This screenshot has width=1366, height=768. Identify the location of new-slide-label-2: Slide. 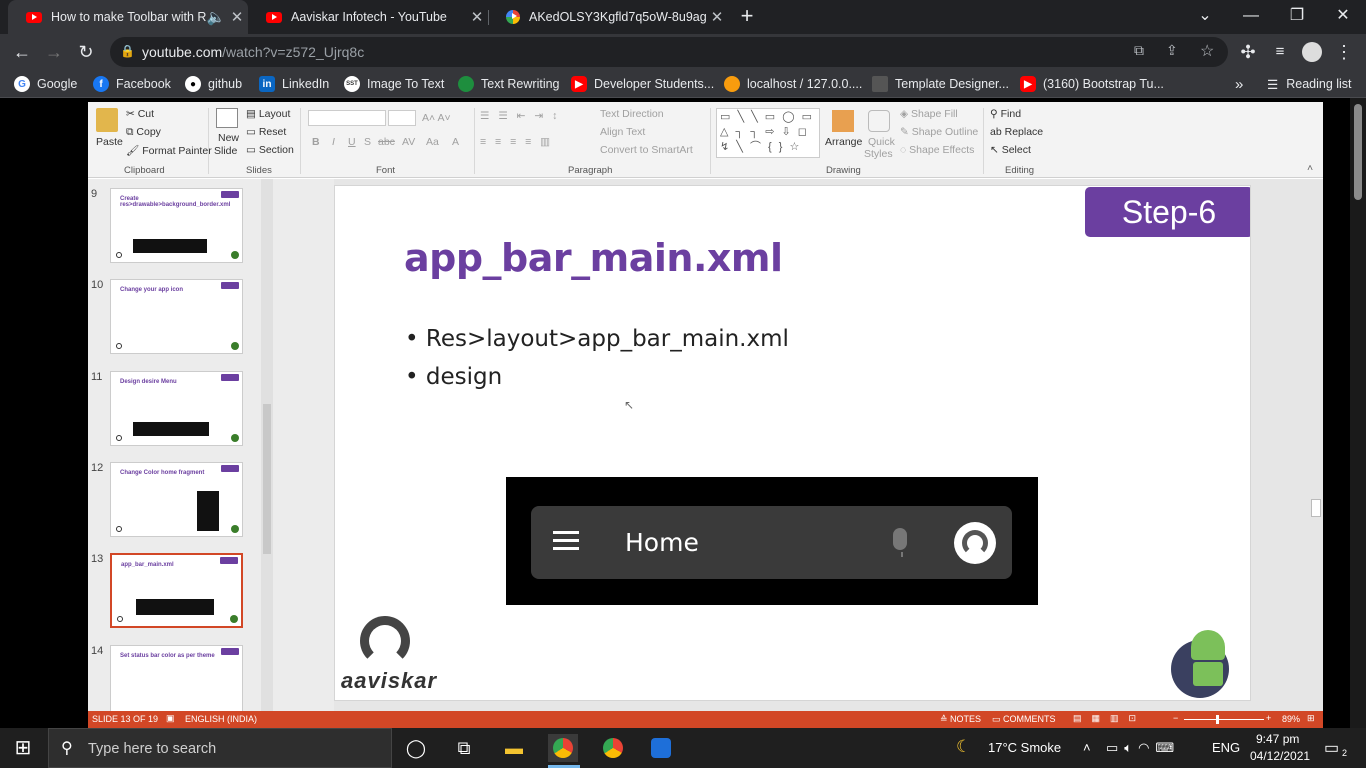
(225, 151).